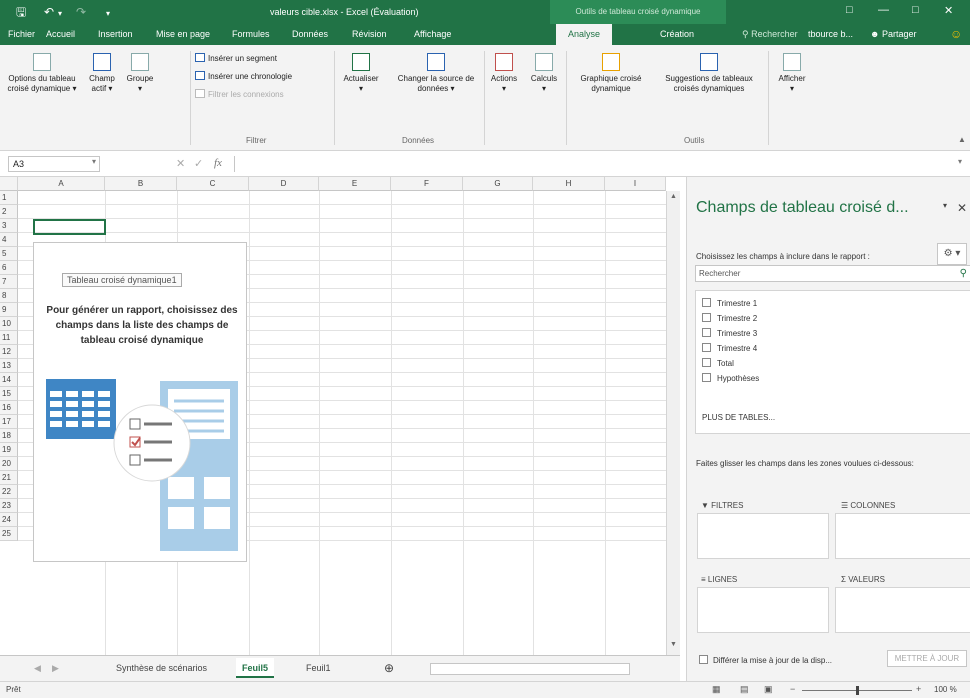  Describe the element at coordinates (857, 690) in the screenshot. I see `zoom-slider-thumb` at that location.